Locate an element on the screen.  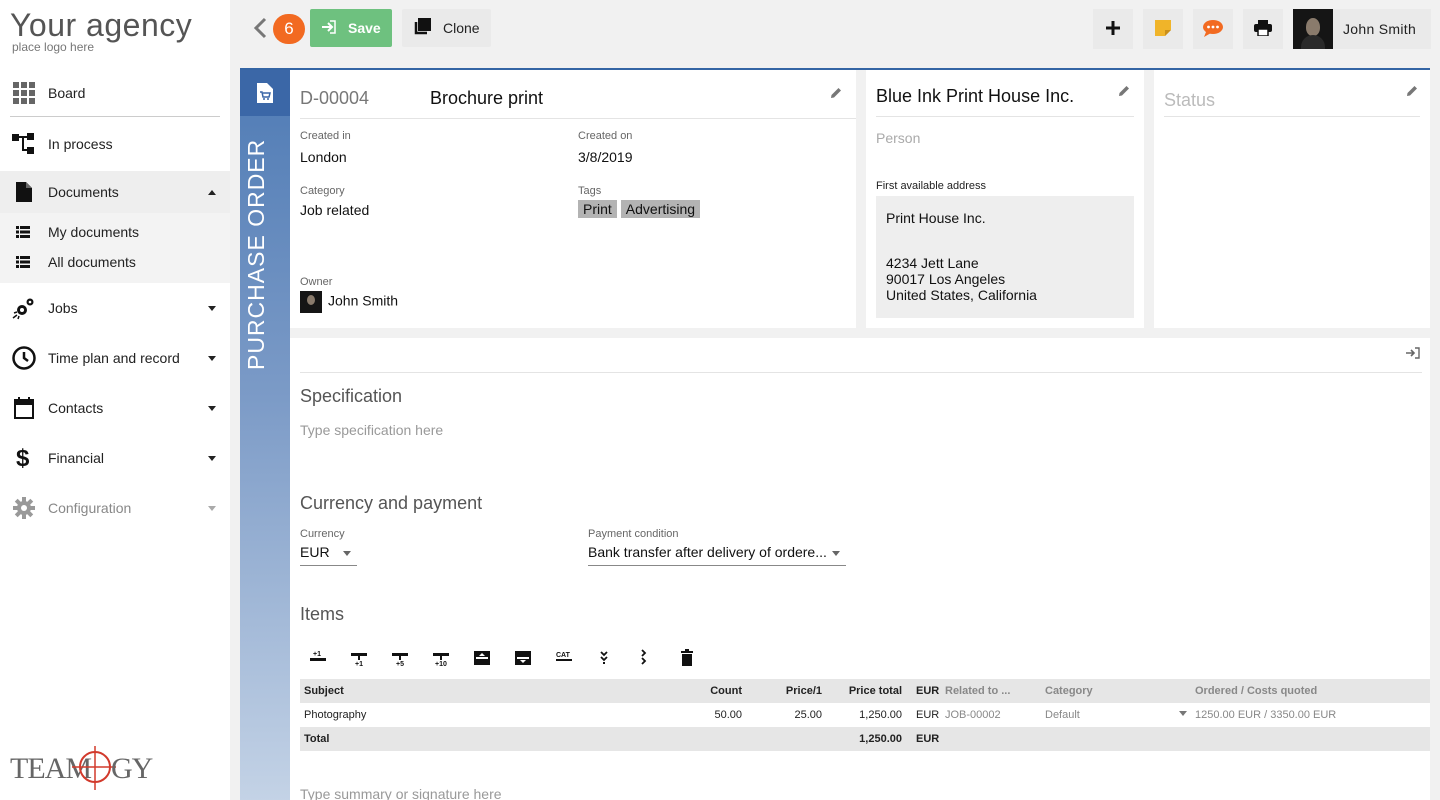
sign-in-icon is located at coordinates (1413, 354).